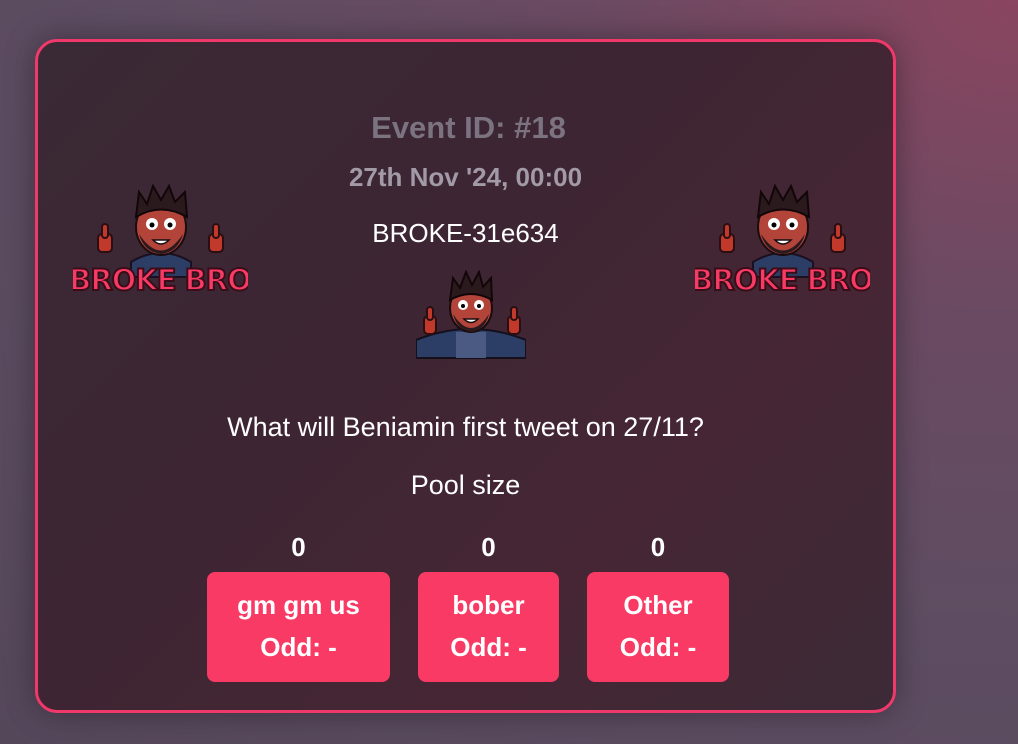 This screenshot has height=744, width=1018. Describe the element at coordinates (160, 242) in the screenshot. I see `broke-bro-logo-left: BROKE BRO` at that location.